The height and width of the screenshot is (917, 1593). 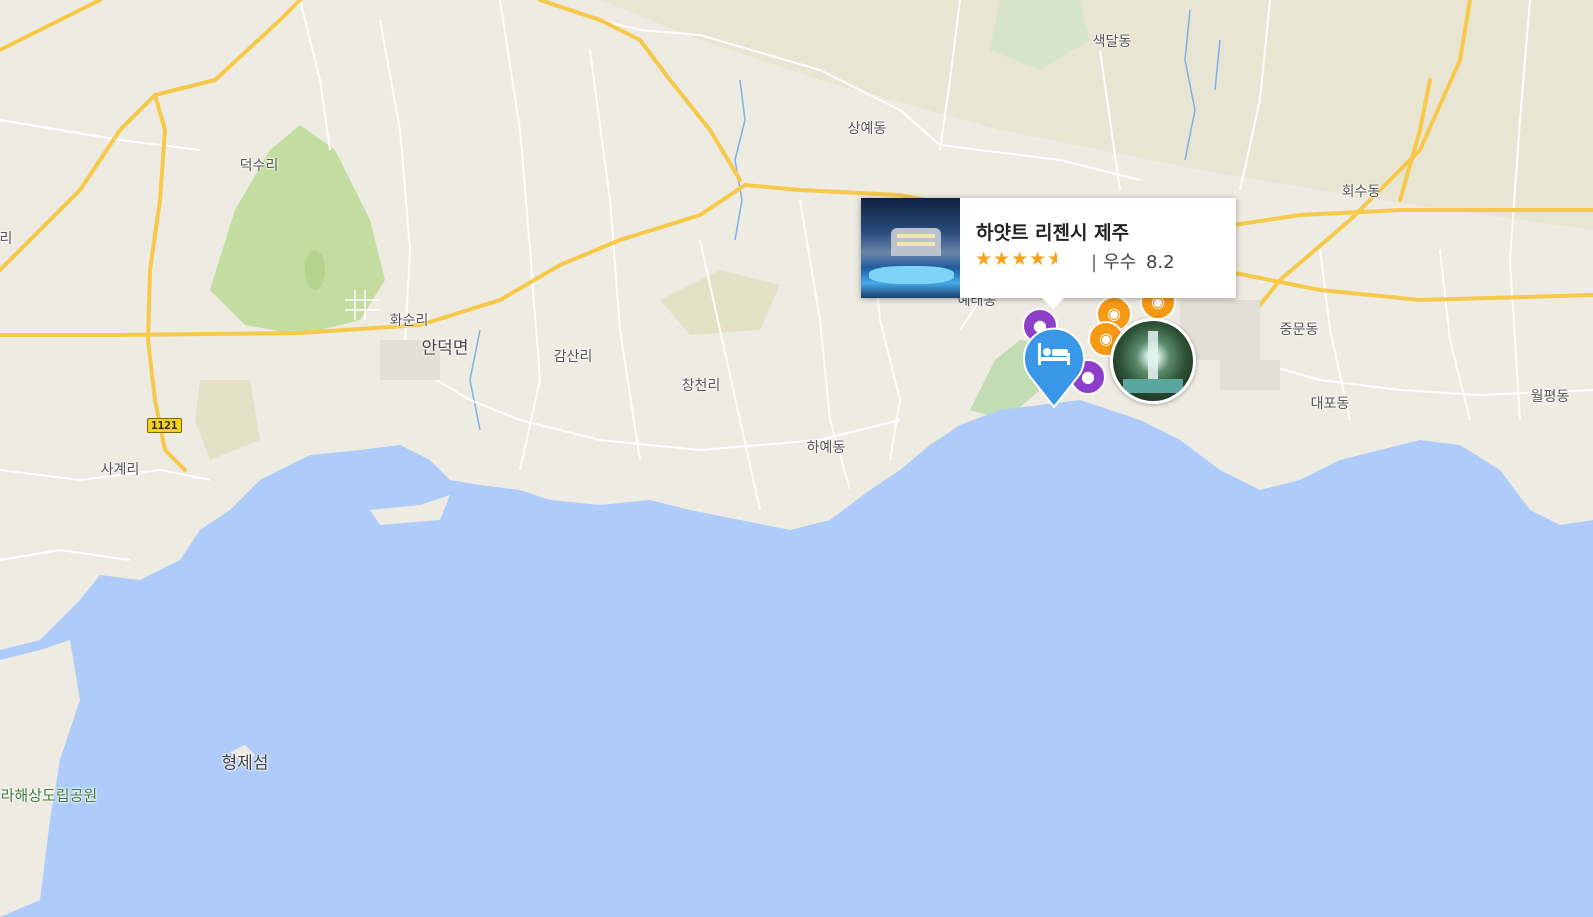 I want to click on label-haye: 하예동, so click(x=826, y=448).